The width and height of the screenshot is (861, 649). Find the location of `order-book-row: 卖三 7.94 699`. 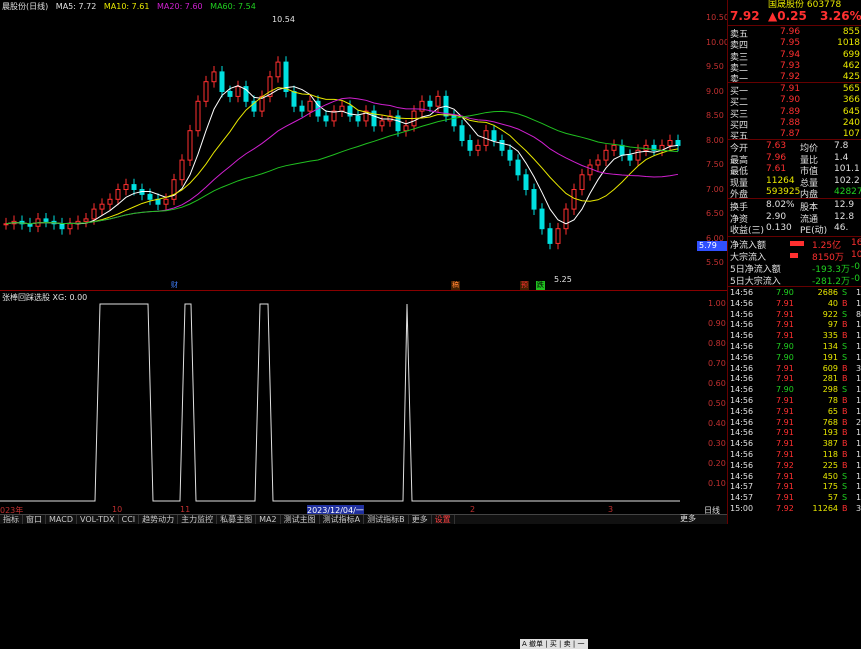

order-book-row: 卖三 7.94 699 is located at coordinates (795, 56).